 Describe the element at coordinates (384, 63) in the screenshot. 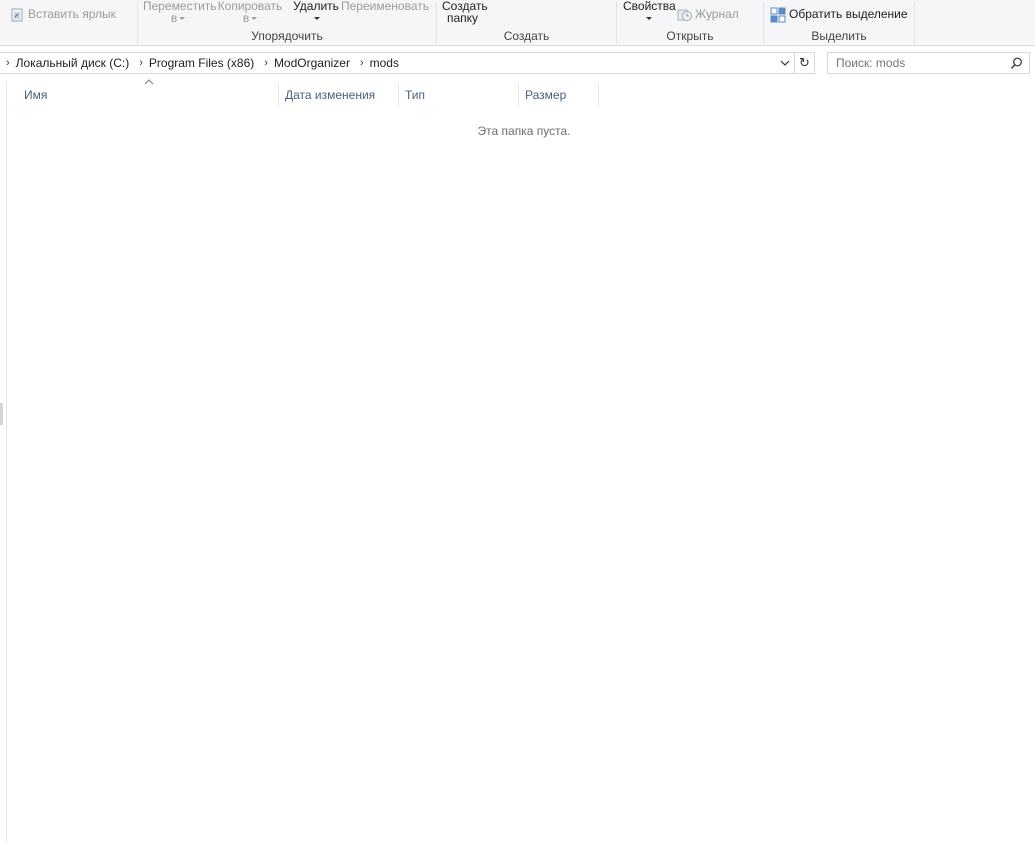

I see `breadcrumb-mods: mods` at that location.